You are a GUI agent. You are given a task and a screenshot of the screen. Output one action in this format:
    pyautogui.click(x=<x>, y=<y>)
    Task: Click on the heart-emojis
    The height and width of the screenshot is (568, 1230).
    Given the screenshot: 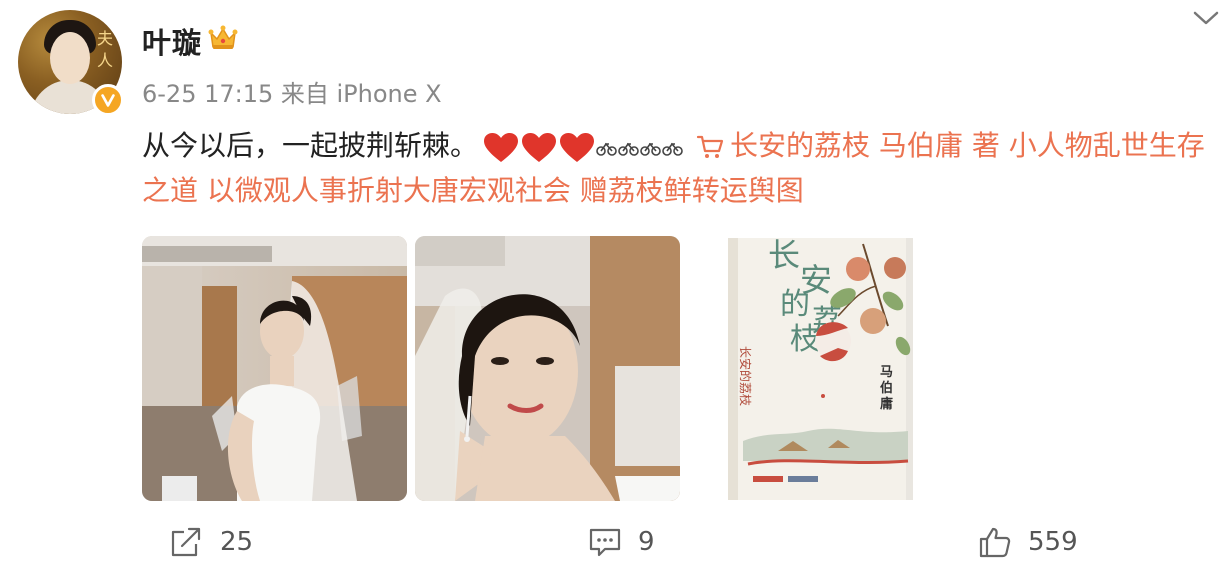 What is the action you would take?
    pyautogui.click(x=539, y=147)
    